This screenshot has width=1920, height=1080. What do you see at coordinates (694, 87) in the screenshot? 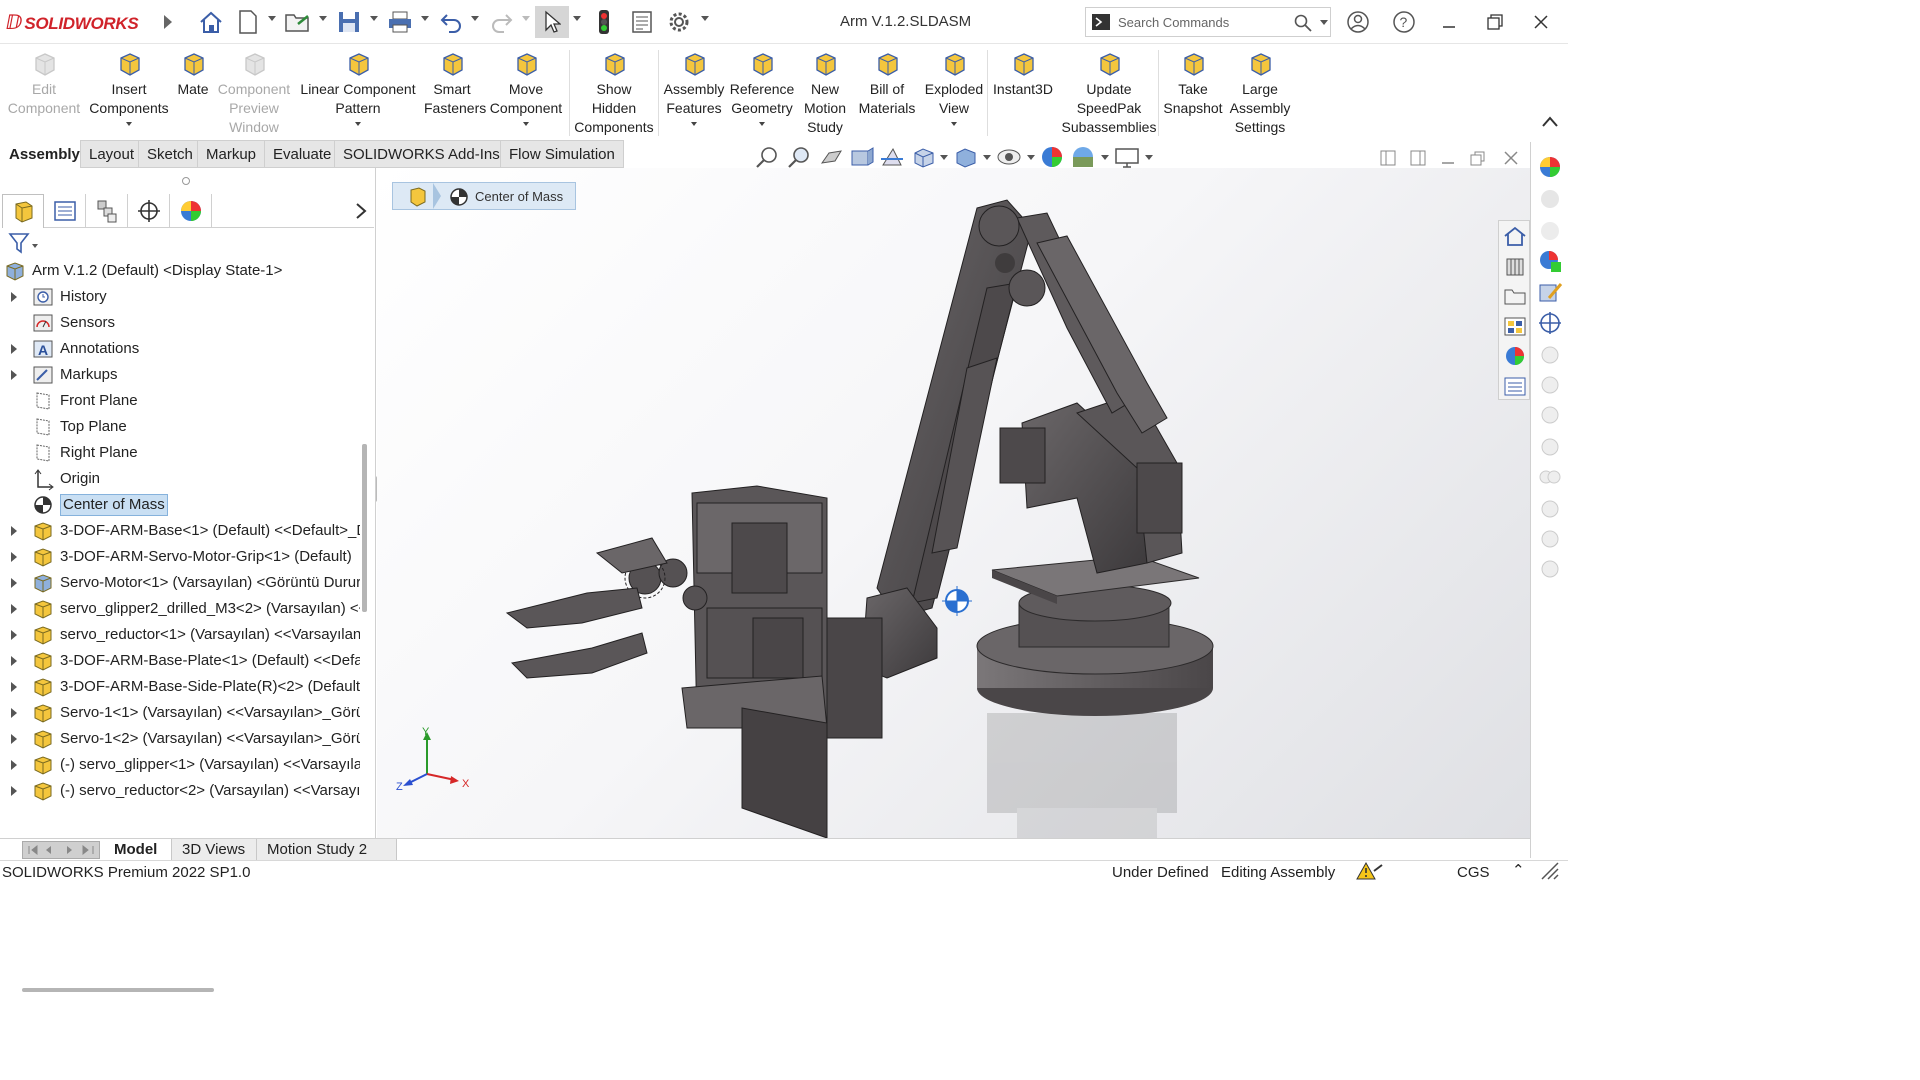
I see `ribbon-button-assembly-features: Assembly Features` at bounding box center [694, 87].